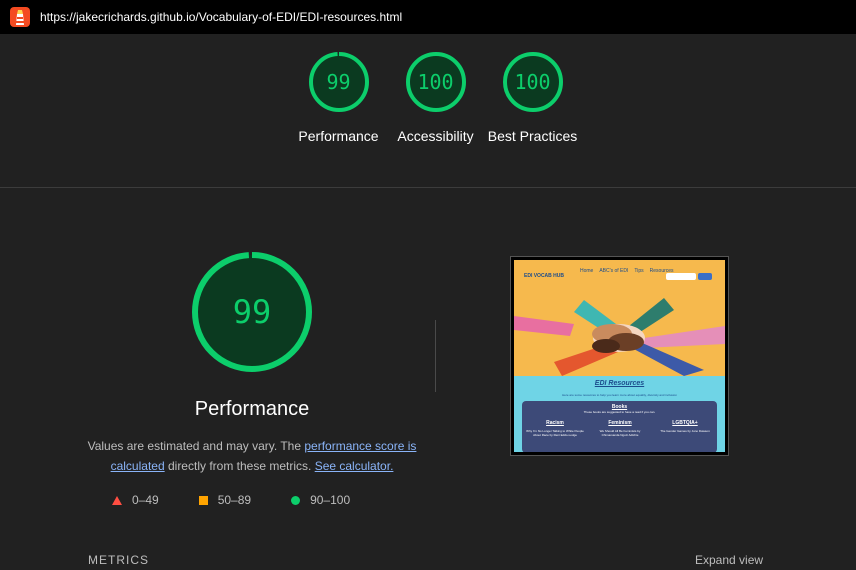 The image size is (856, 570). What do you see at coordinates (145, 500) in the screenshot?
I see `legend-range: 0–49` at bounding box center [145, 500].